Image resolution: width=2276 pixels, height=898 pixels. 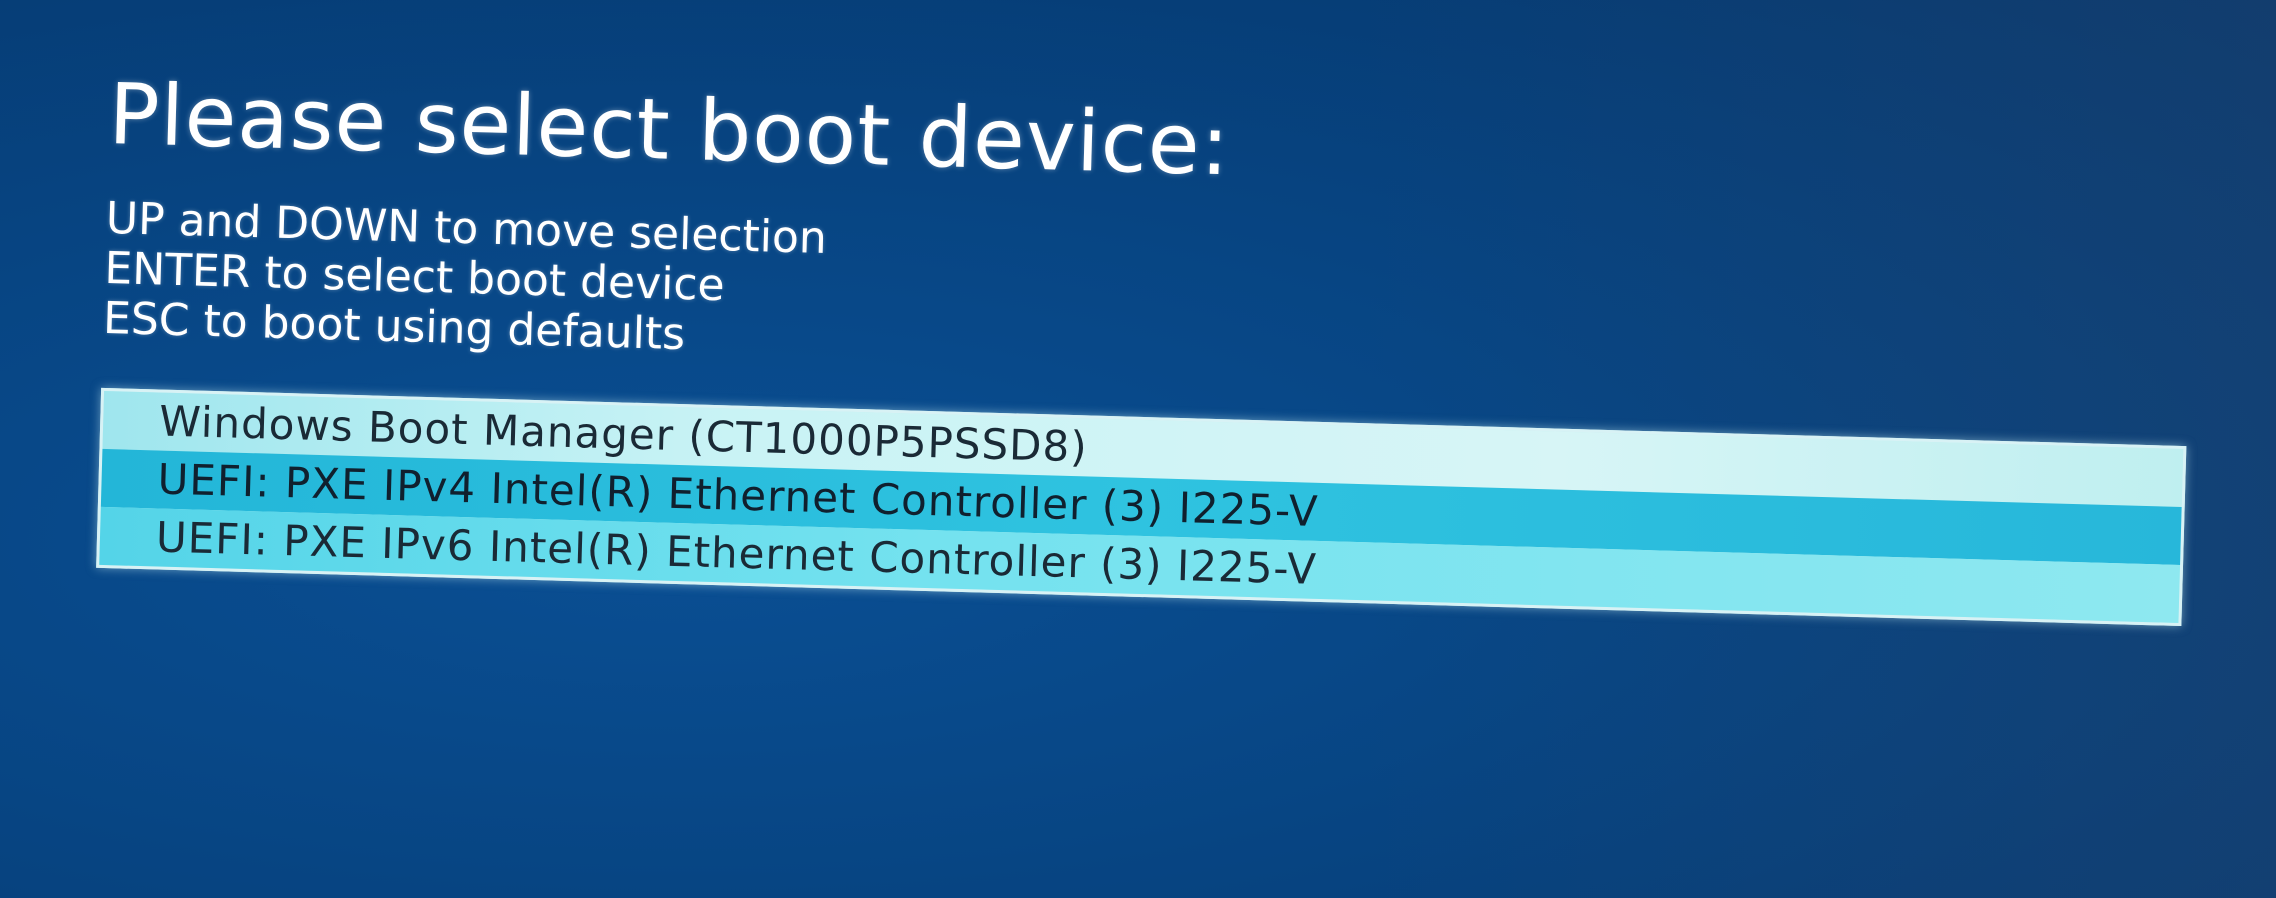 What do you see at coordinates (669, 130) in the screenshot?
I see `page-title: Please select boot device:` at bounding box center [669, 130].